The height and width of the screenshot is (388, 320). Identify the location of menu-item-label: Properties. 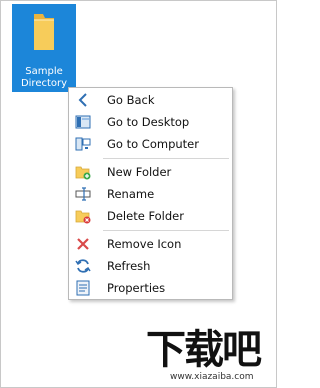
(136, 288).